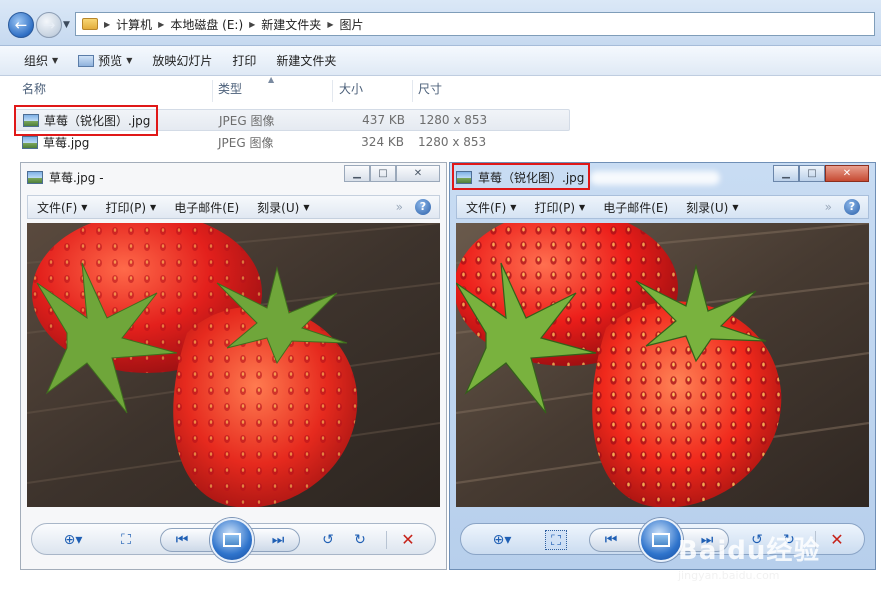  I want to click on column-header-dimensions: 尺寸, so click(430, 90).